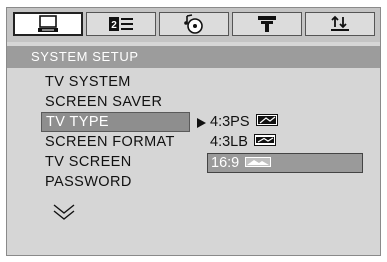  I want to click on menu-item-screen-format: SCREEN FORMAT, so click(110, 142).